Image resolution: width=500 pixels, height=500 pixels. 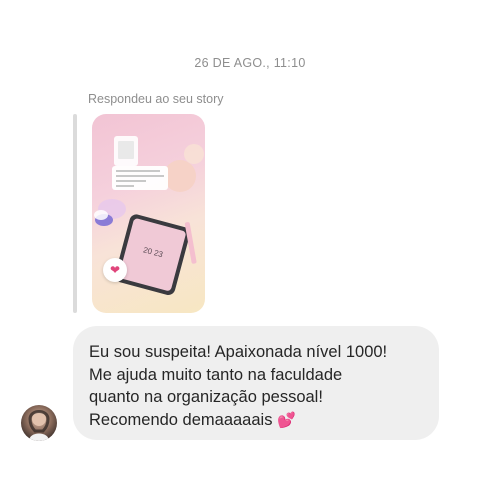 I want to click on message-line-1: Eu sou suspeita! Apaixonada nível 1000!, so click(x=238, y=352).